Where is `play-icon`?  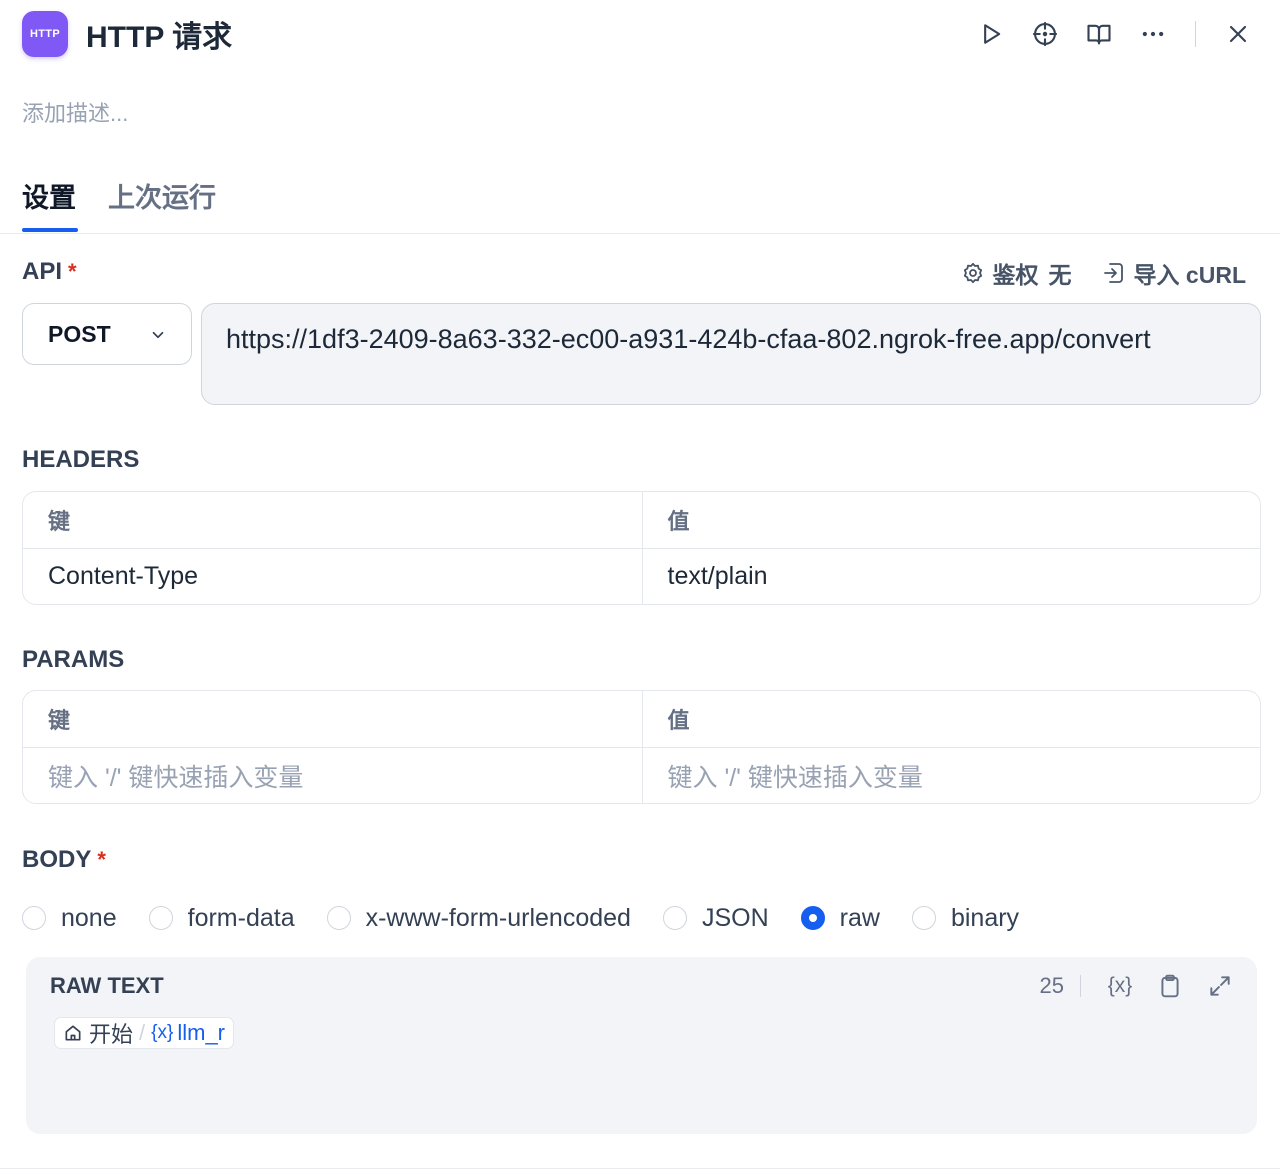 play-icon is located at coordinates (992, 34).